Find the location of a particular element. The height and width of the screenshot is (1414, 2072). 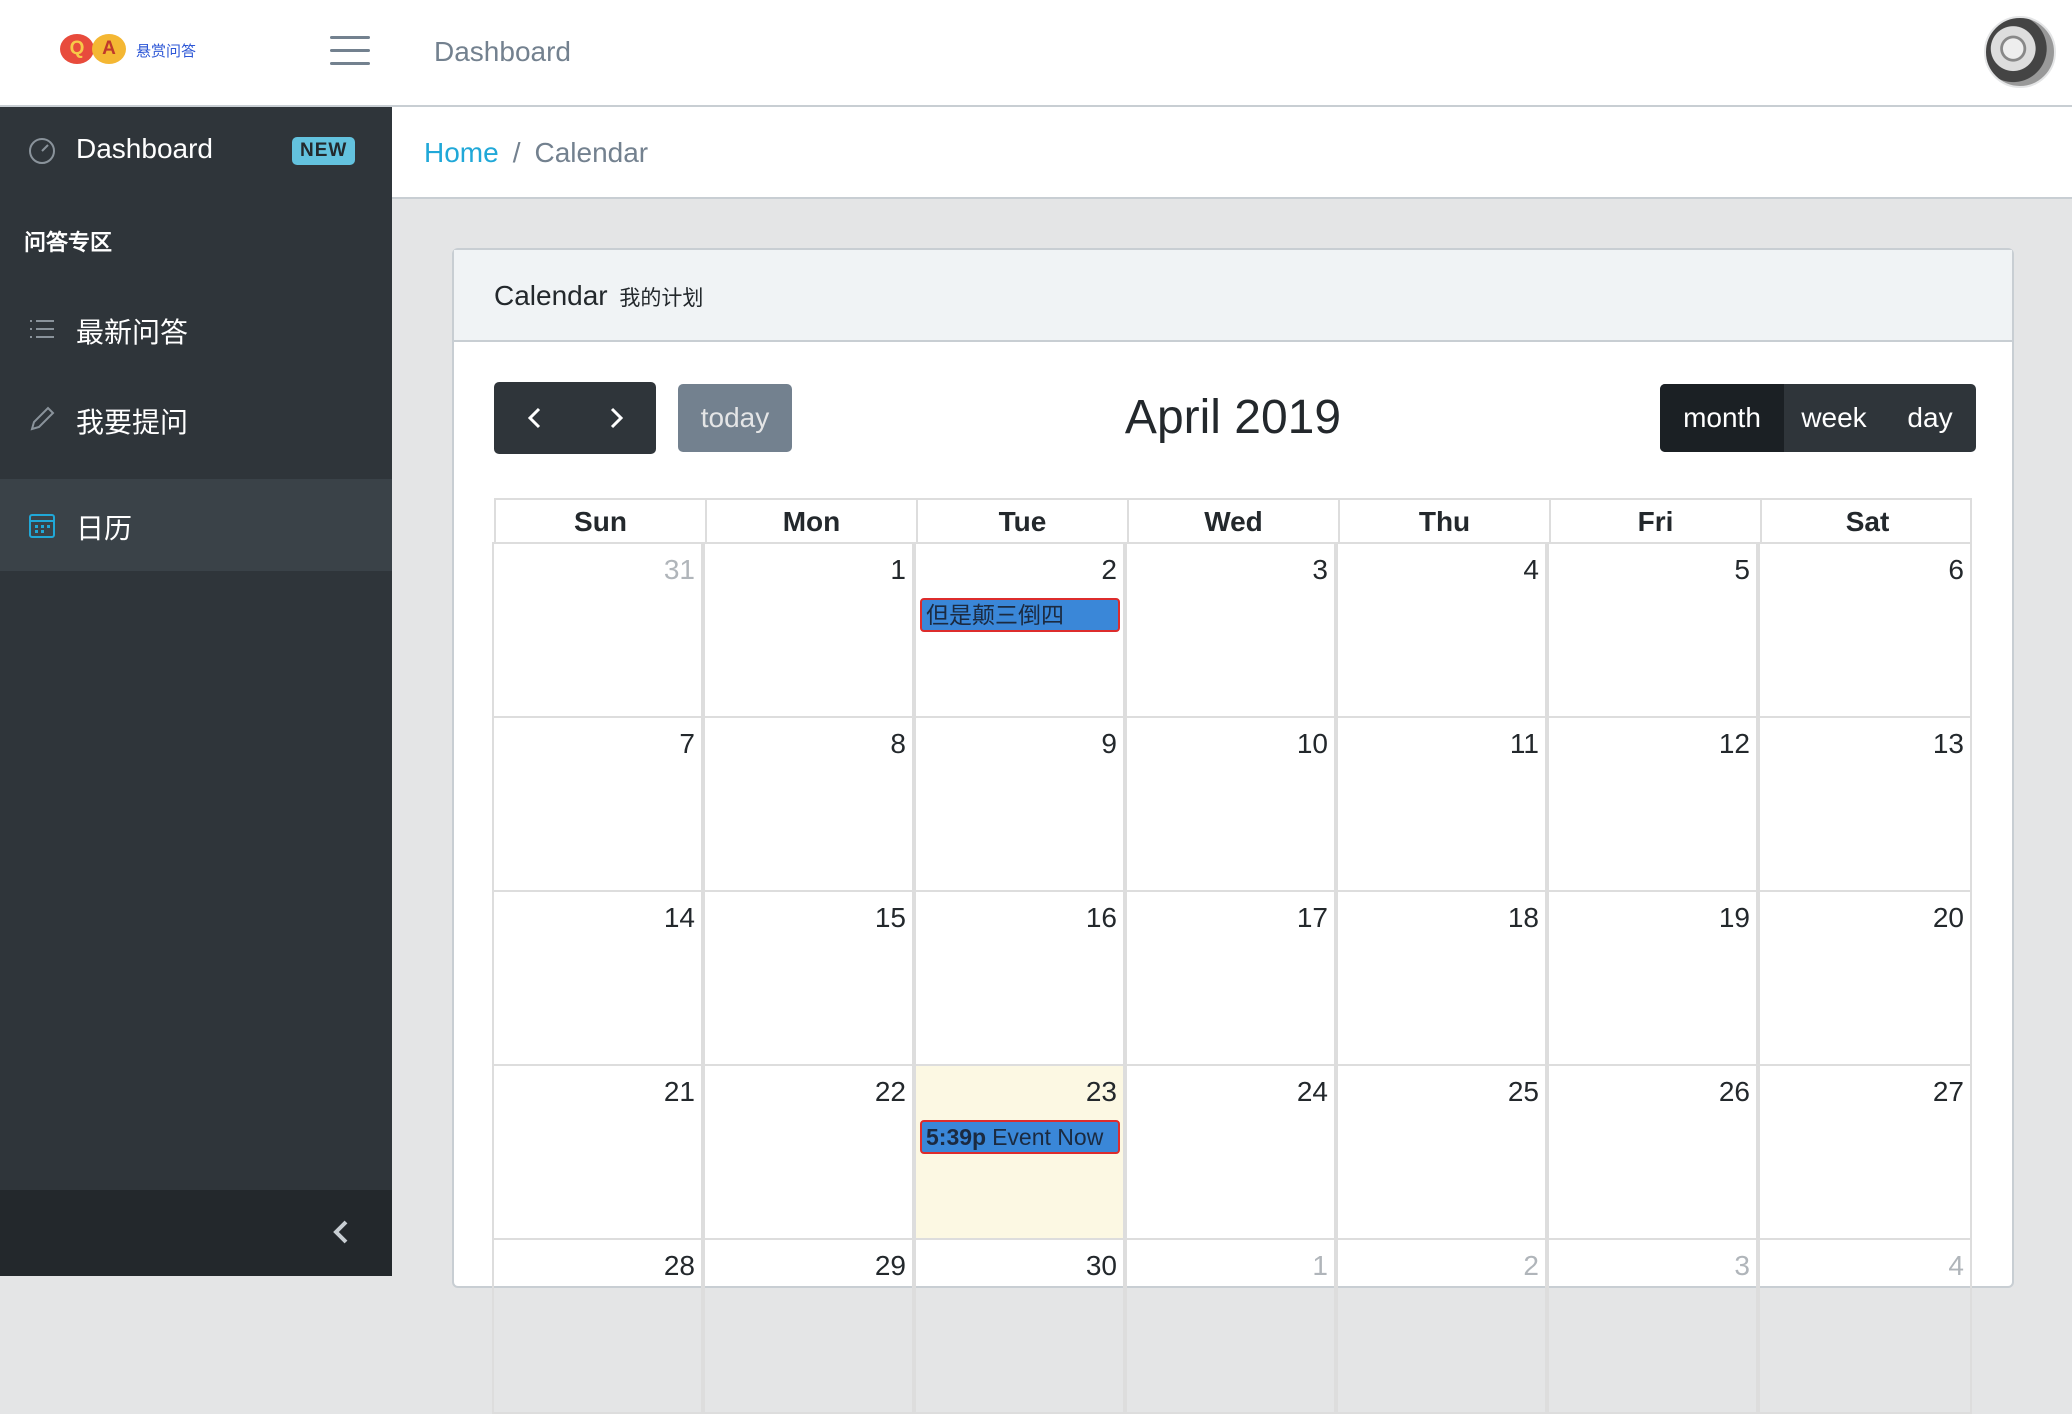

calendar-icon is located at coordinates (42, 526).